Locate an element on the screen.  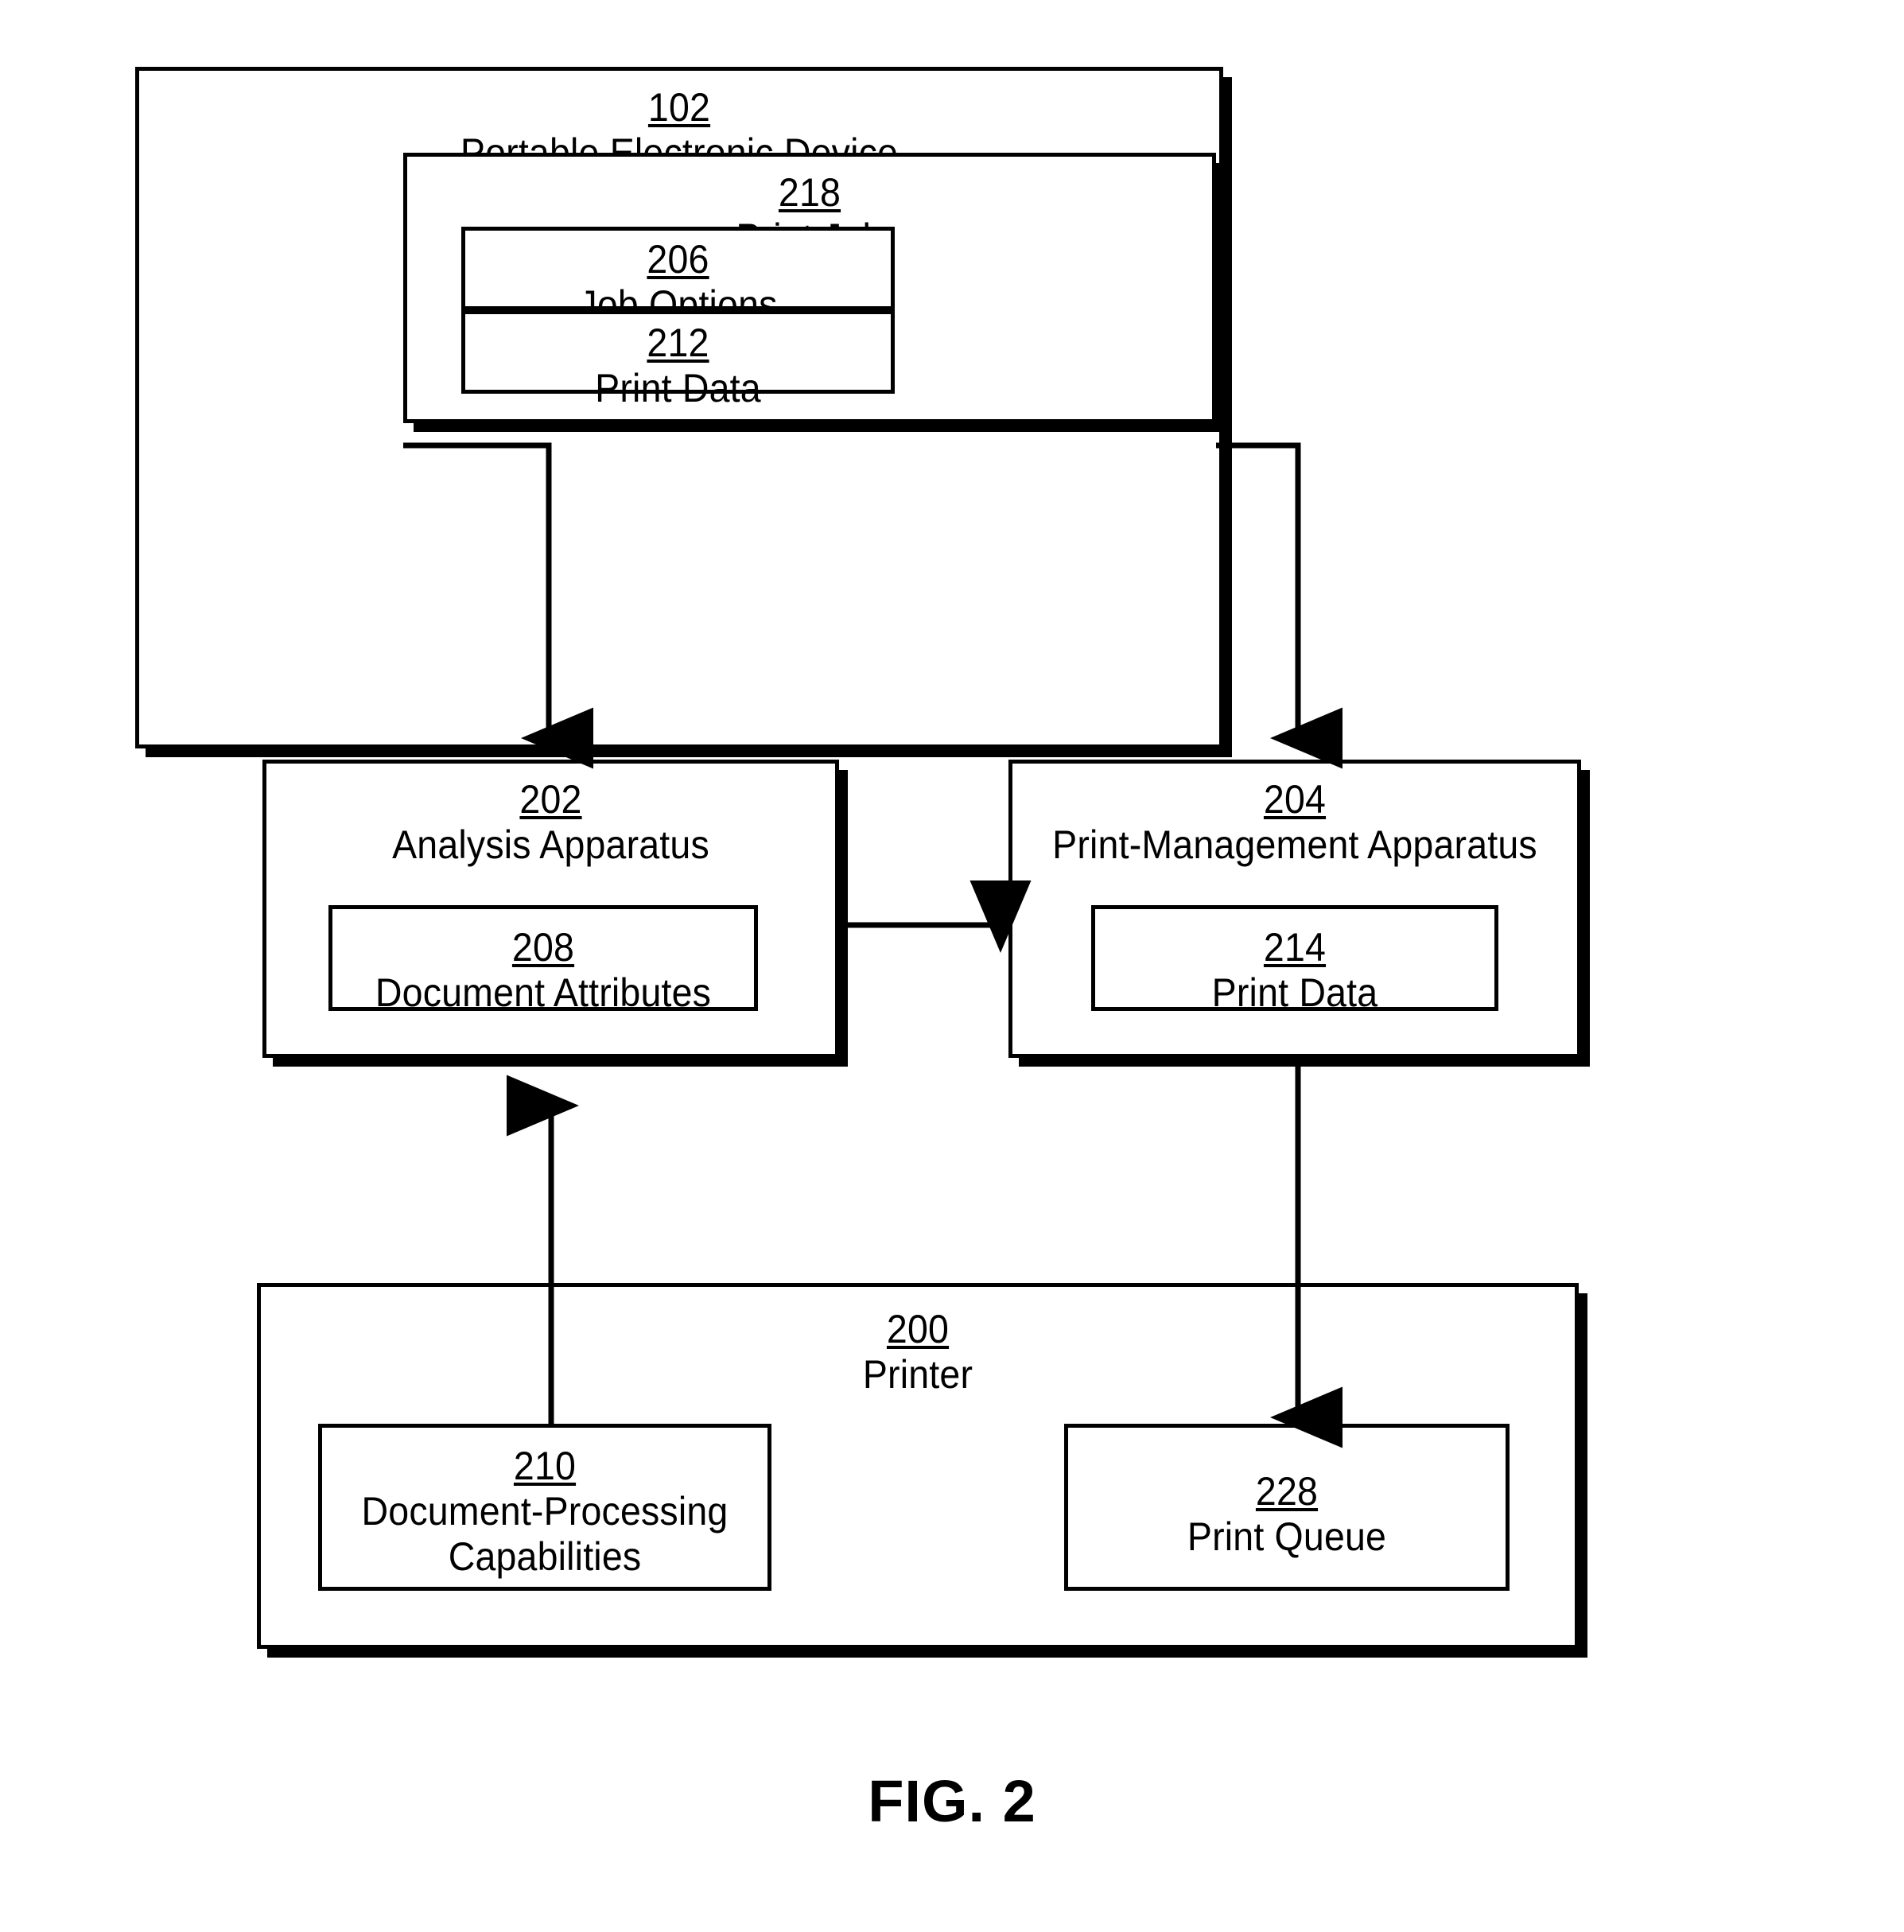
document-attributes-box: 208 Document Attributes is located at coordinates (543, 960).